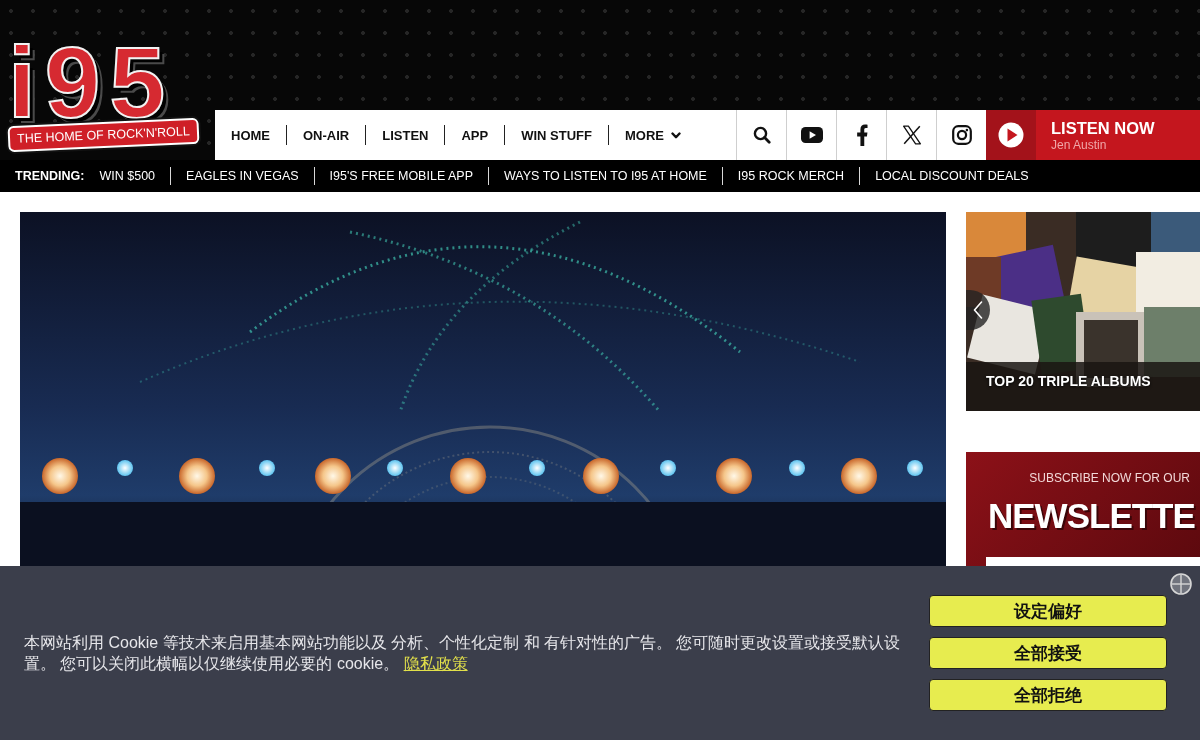 The width and height of the screenshot is (1200, 740). I want to click on cookie-notice-text: 本网站利用 Cookie 等技术来启用基本网站功能以及 分析、个性化定制 和 有针对性的广告。 您可随时更改设置或接受默认设置。 您可以关闭此横幅以仅继续使用必要的 cookie。 隐私政策, so click(463, 653).